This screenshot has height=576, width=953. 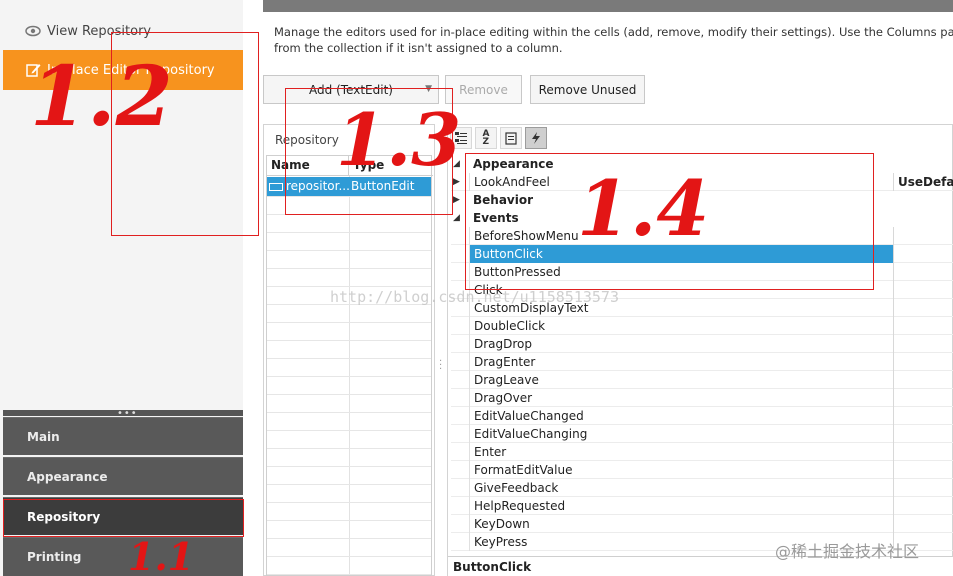 What do you see at coordinates (923, 182) in the screenshot?
I see `property-value: UseDefau` at bounding box center [923, 182].